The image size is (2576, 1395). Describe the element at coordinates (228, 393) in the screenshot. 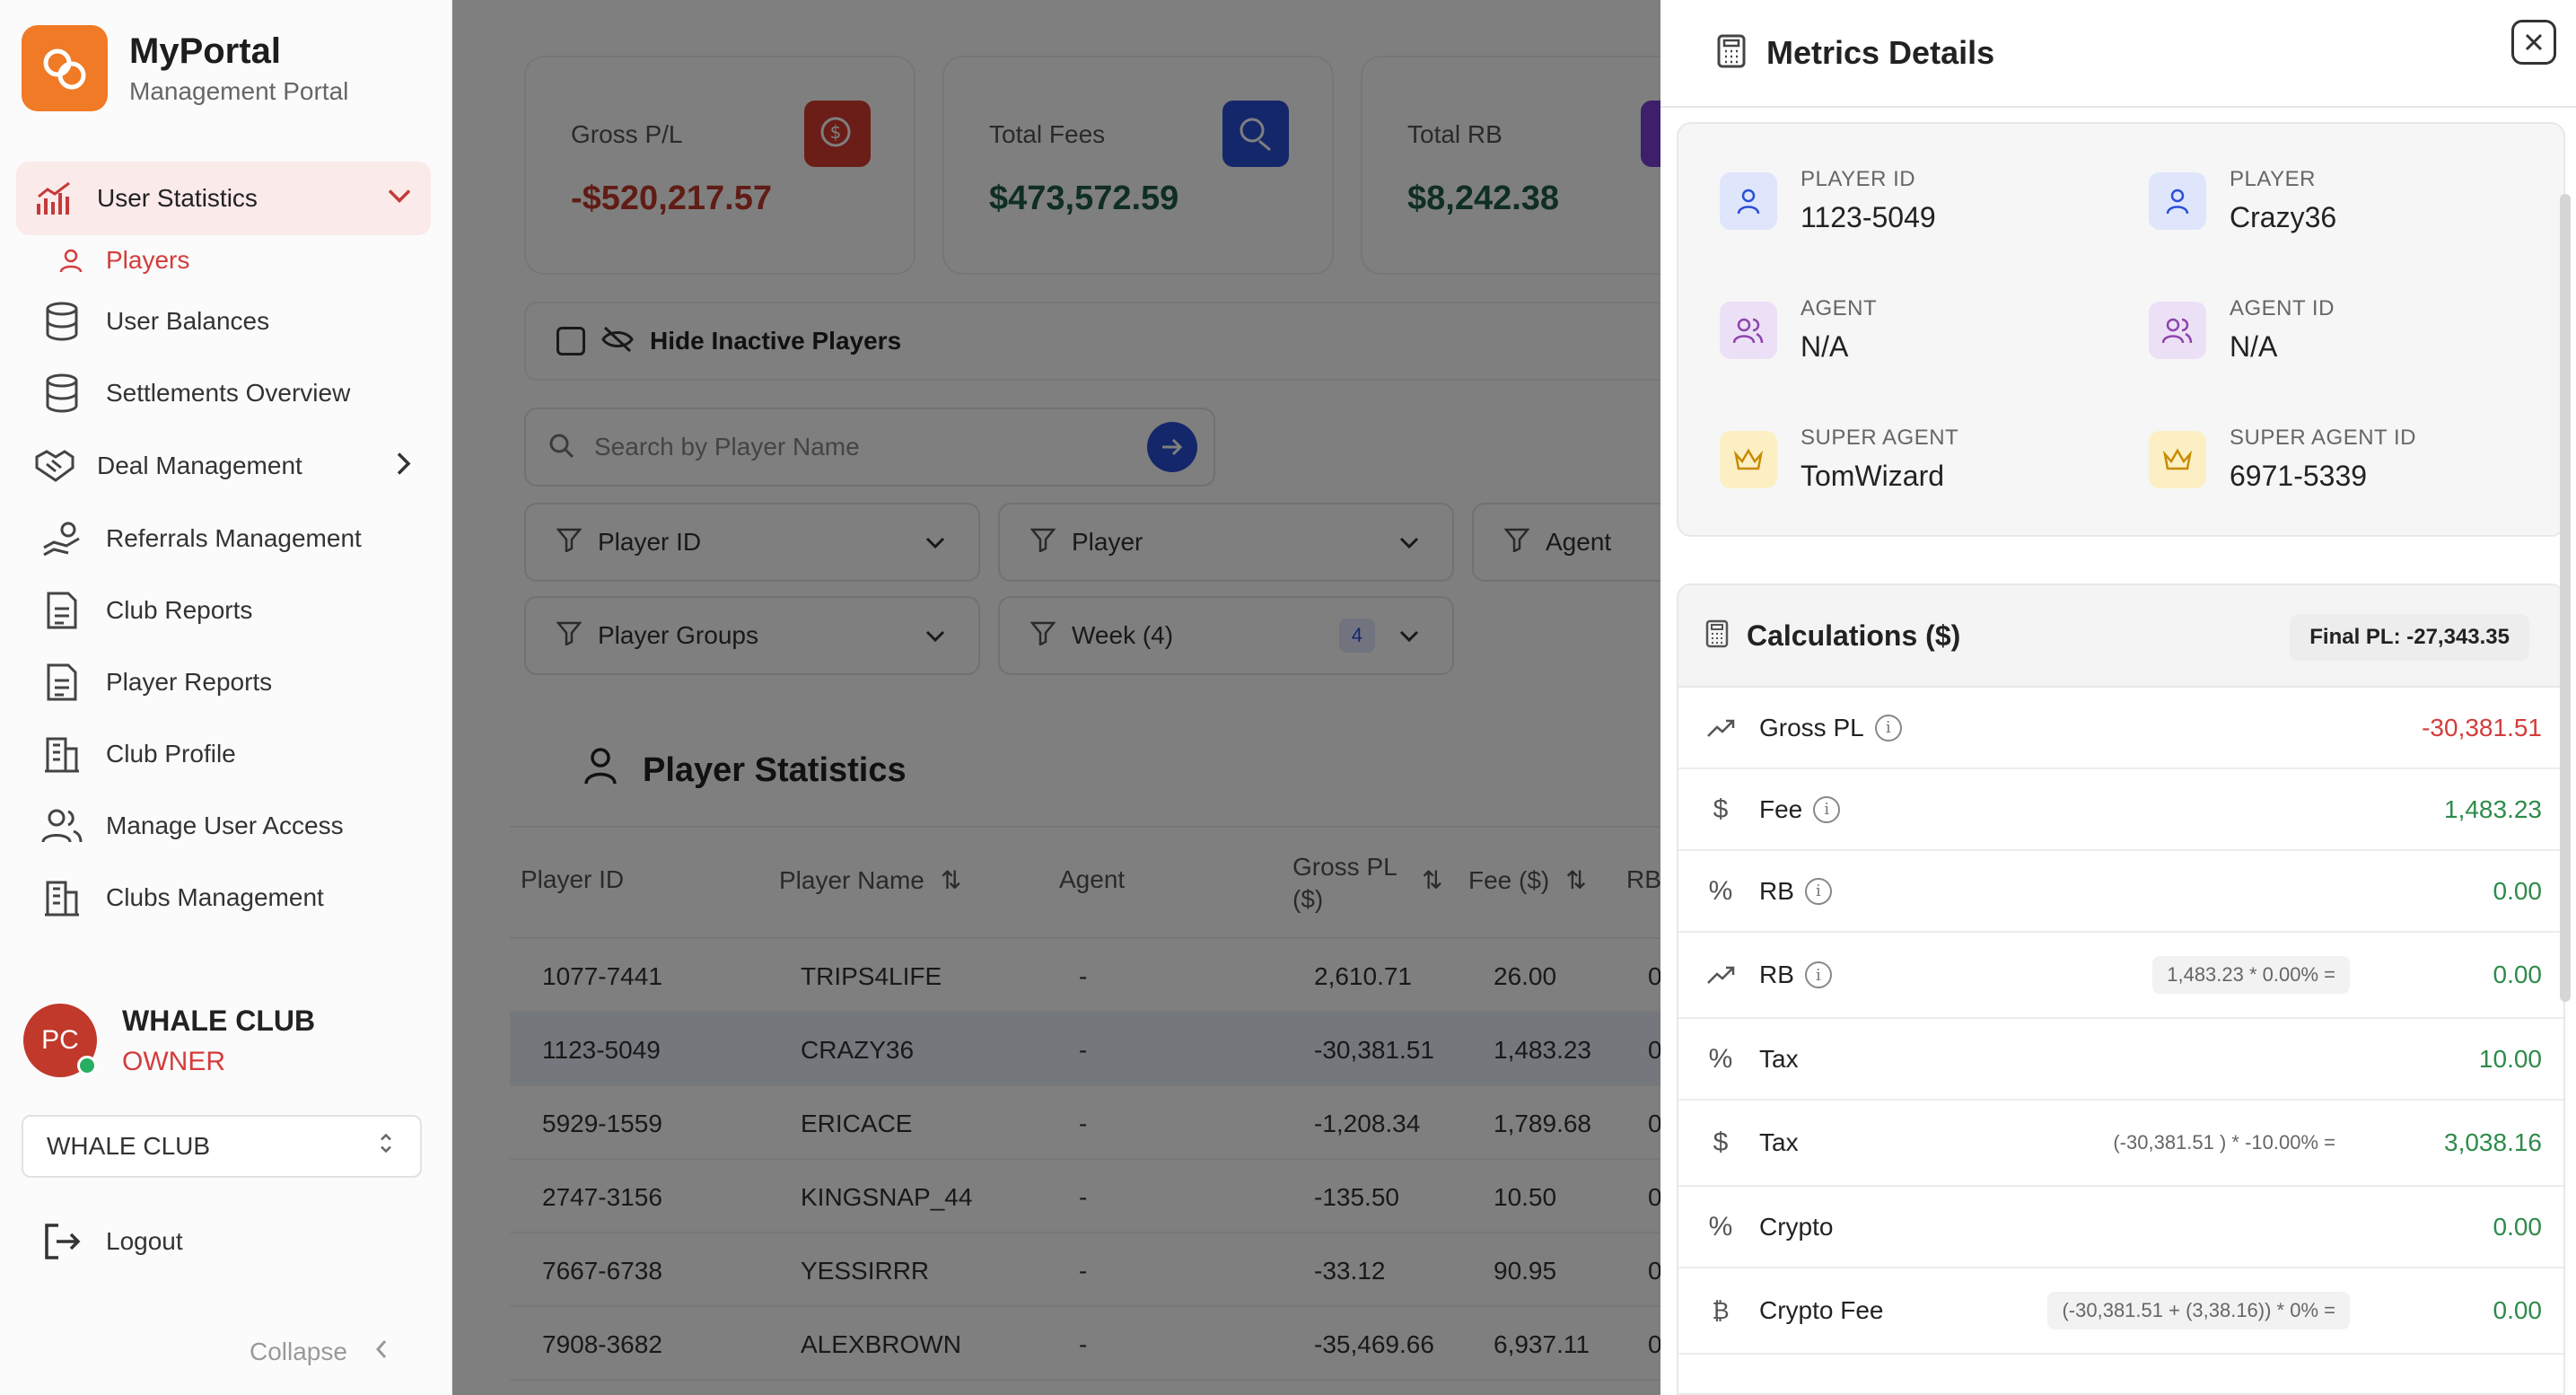

I see `sidebar-item-label: Settlements Overview` at that location.